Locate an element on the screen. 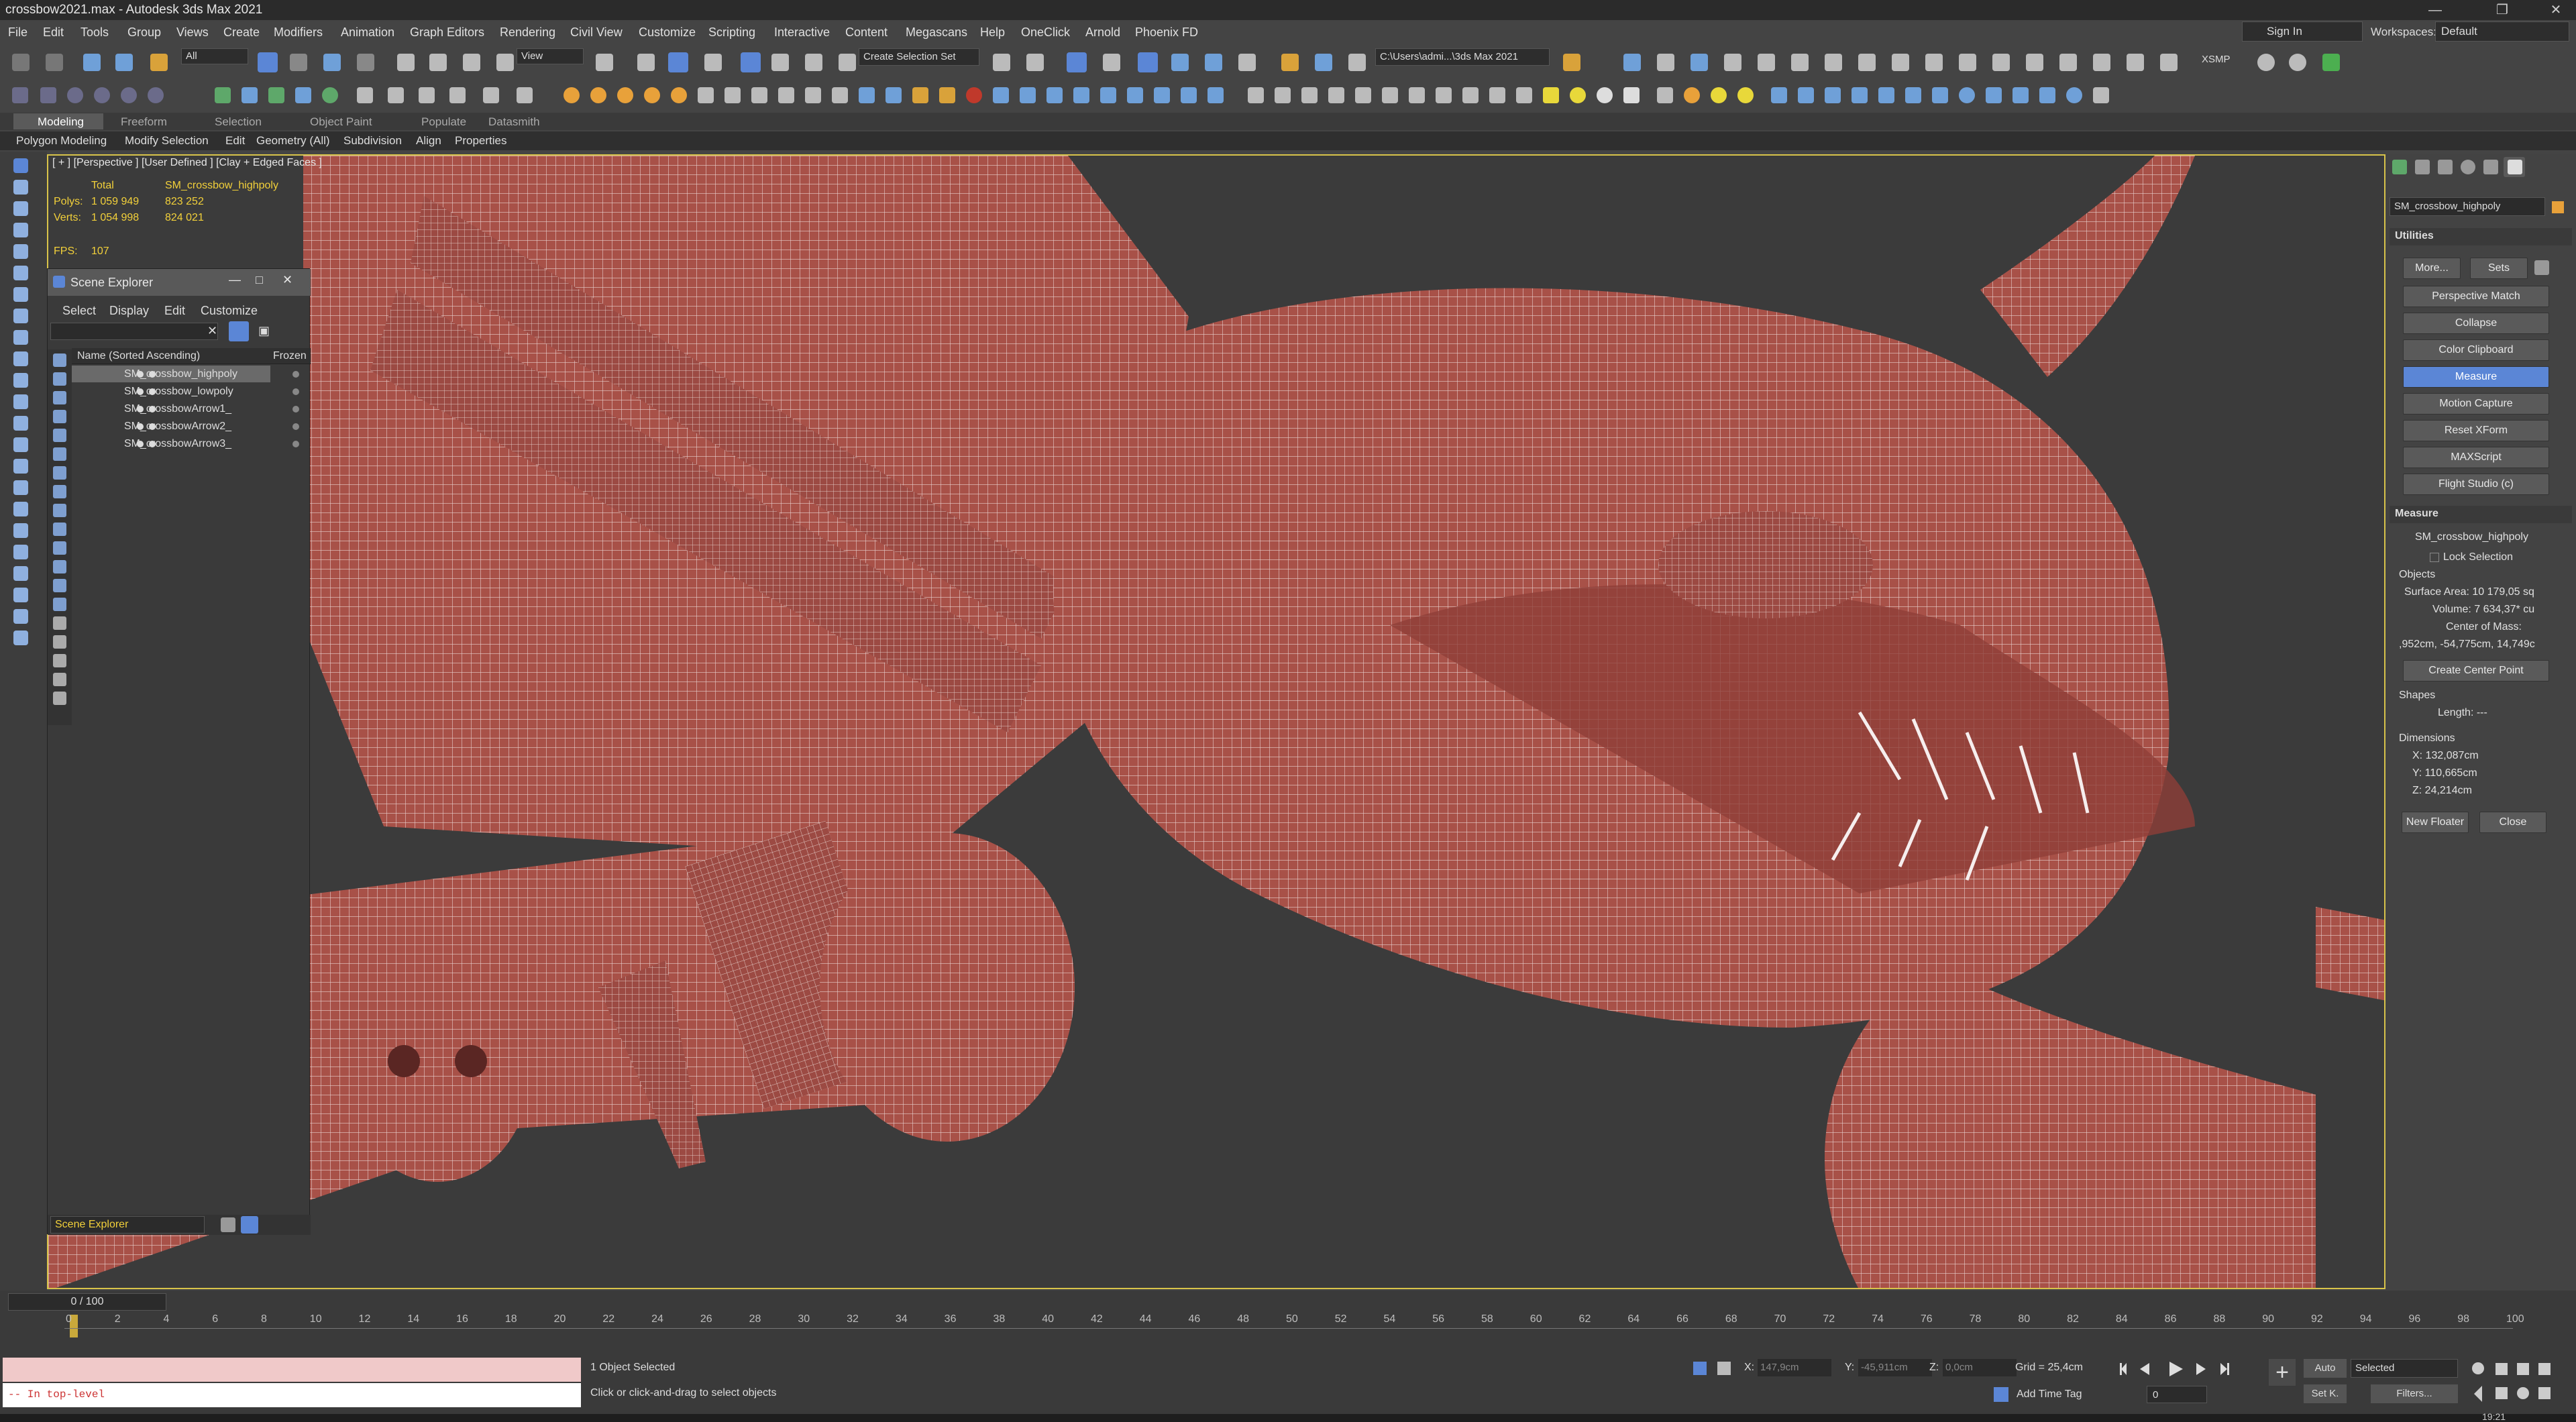  collapse-button: Collapse is located at coordinates (2476, 323).